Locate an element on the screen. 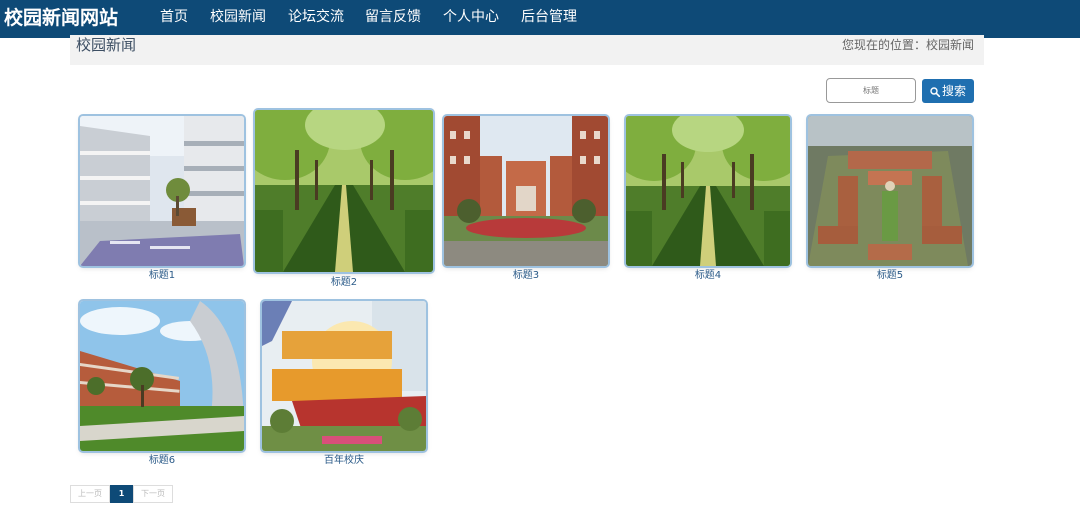  news-title: 标题3 is located at coordinates (526, 276).